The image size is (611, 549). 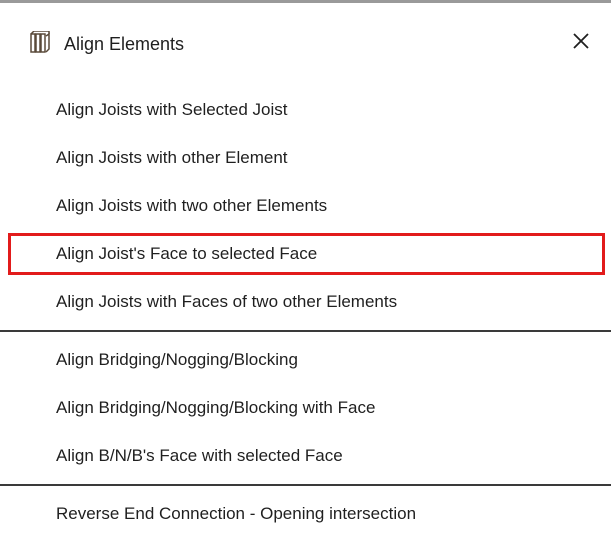 I want to click on title-bar: Align Elements, so click(x=305, y=43).